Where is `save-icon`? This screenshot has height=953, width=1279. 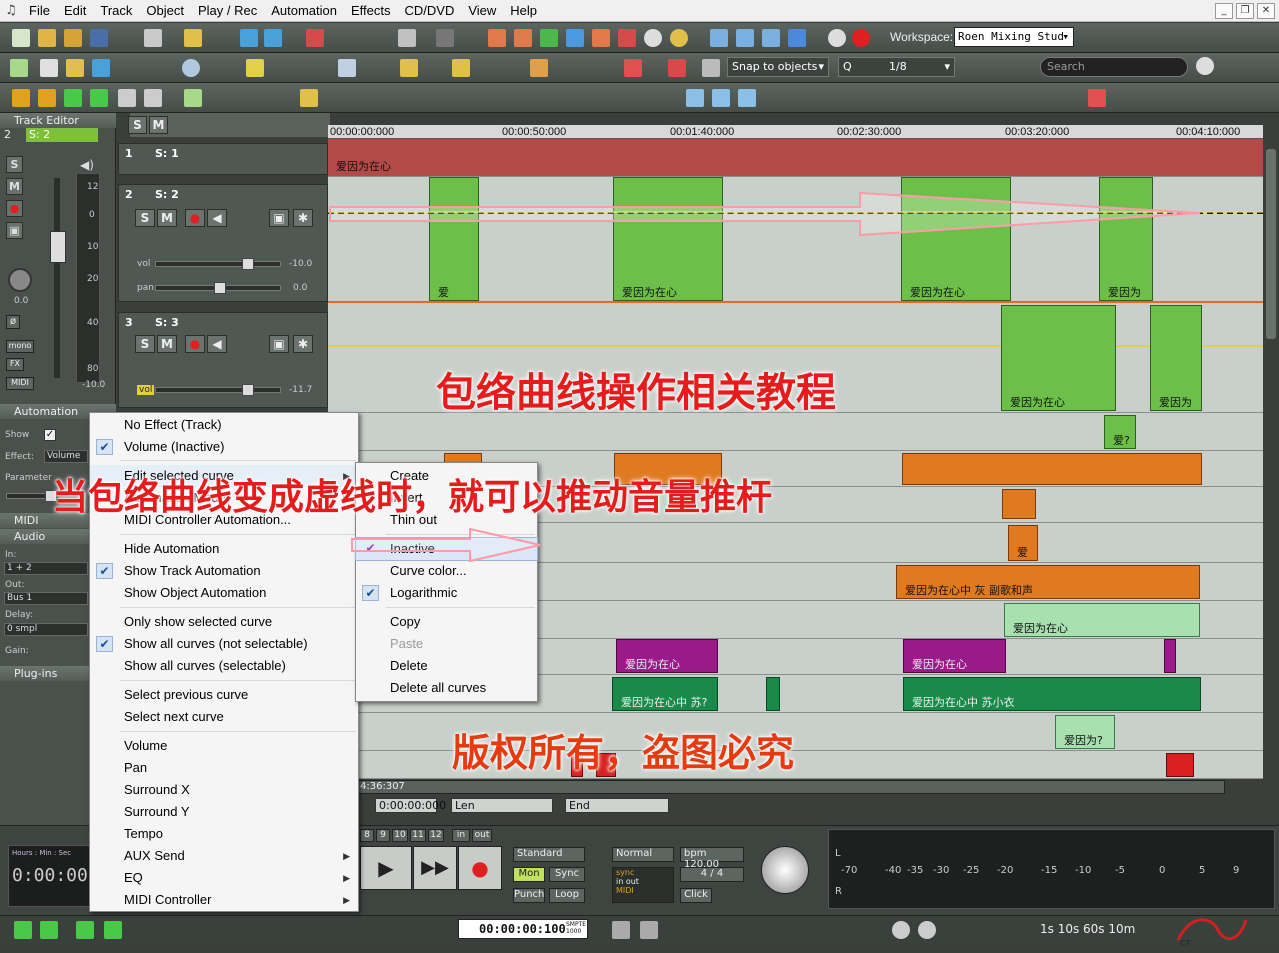 save-icon is located at coordinates (99, 38).